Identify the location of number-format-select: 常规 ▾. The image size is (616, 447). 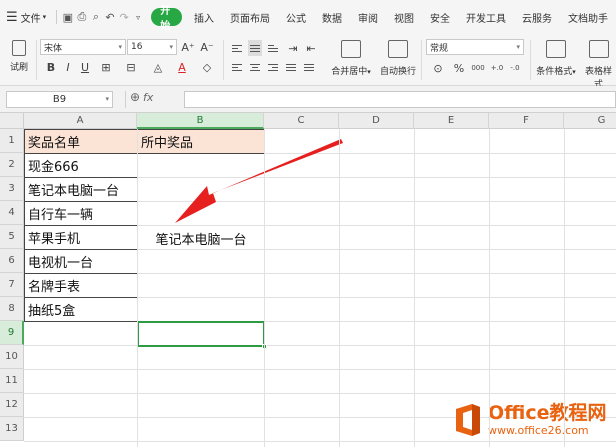
(475, 47).